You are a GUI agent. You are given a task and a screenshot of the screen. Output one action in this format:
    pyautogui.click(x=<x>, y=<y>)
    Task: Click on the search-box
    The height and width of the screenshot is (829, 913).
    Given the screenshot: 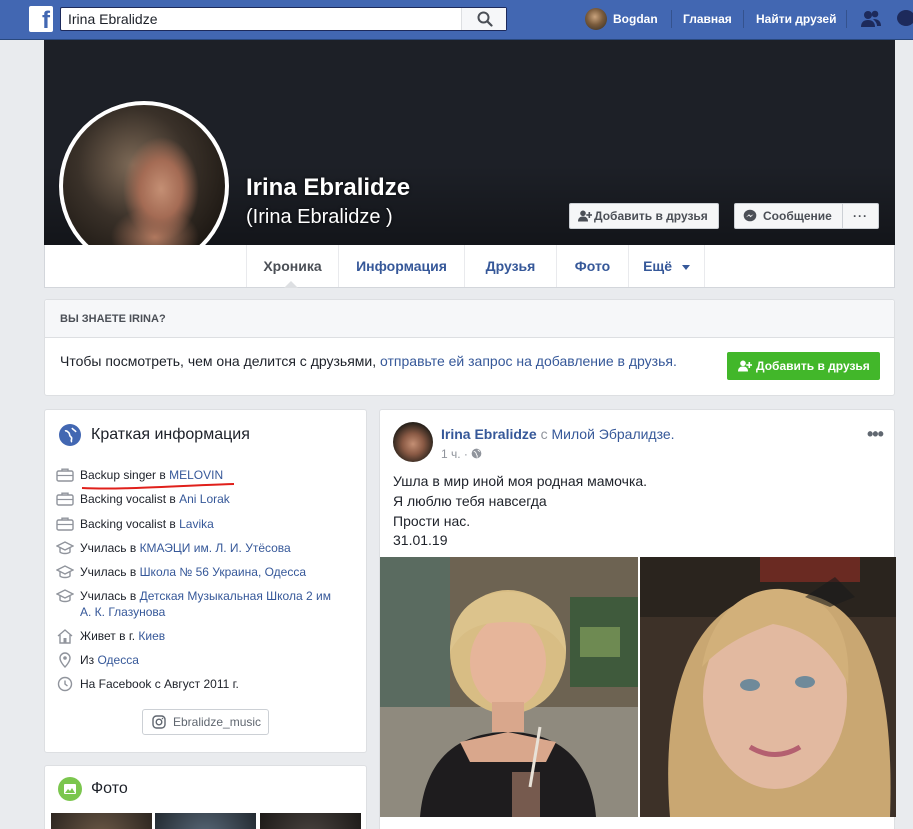 What is the action you would take?
    pyautogui.click(x=283, y=19)
    